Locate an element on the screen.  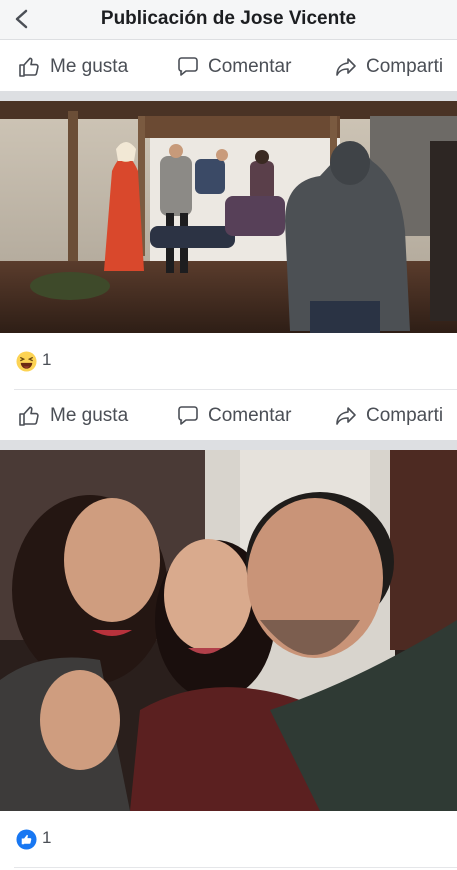
page-title: Publicación de Jose Vicente is located at coordinates (228, 18).